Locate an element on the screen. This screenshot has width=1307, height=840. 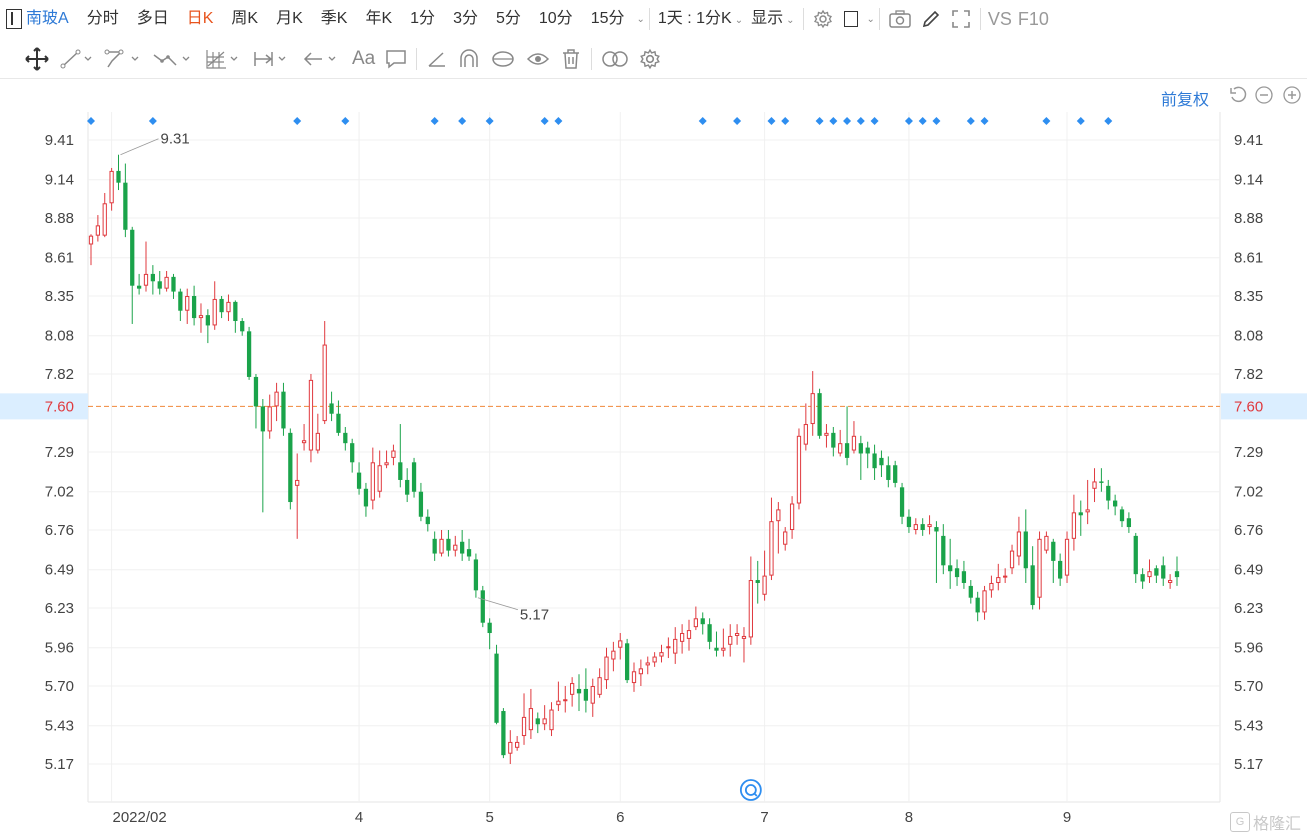
x-tick-label: 8 is located at coordinates (909, 817).